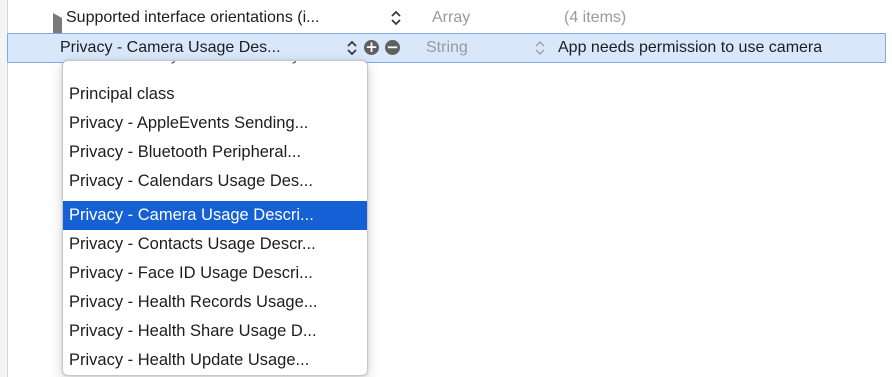 Image resolution: width=892 pixels, height=377 pixels. I want to click on row-type: Array, so click(451, 17).